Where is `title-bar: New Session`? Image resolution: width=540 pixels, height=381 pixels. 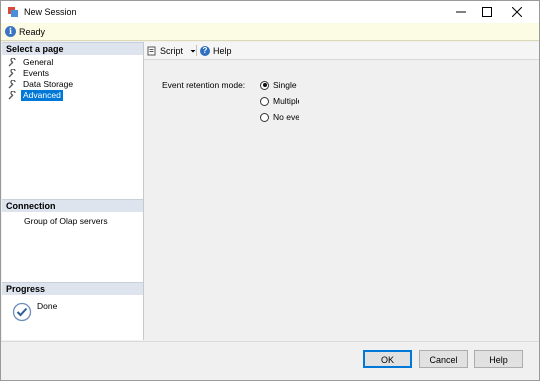 title-bar: New Session is located at coordinates (270, 12).